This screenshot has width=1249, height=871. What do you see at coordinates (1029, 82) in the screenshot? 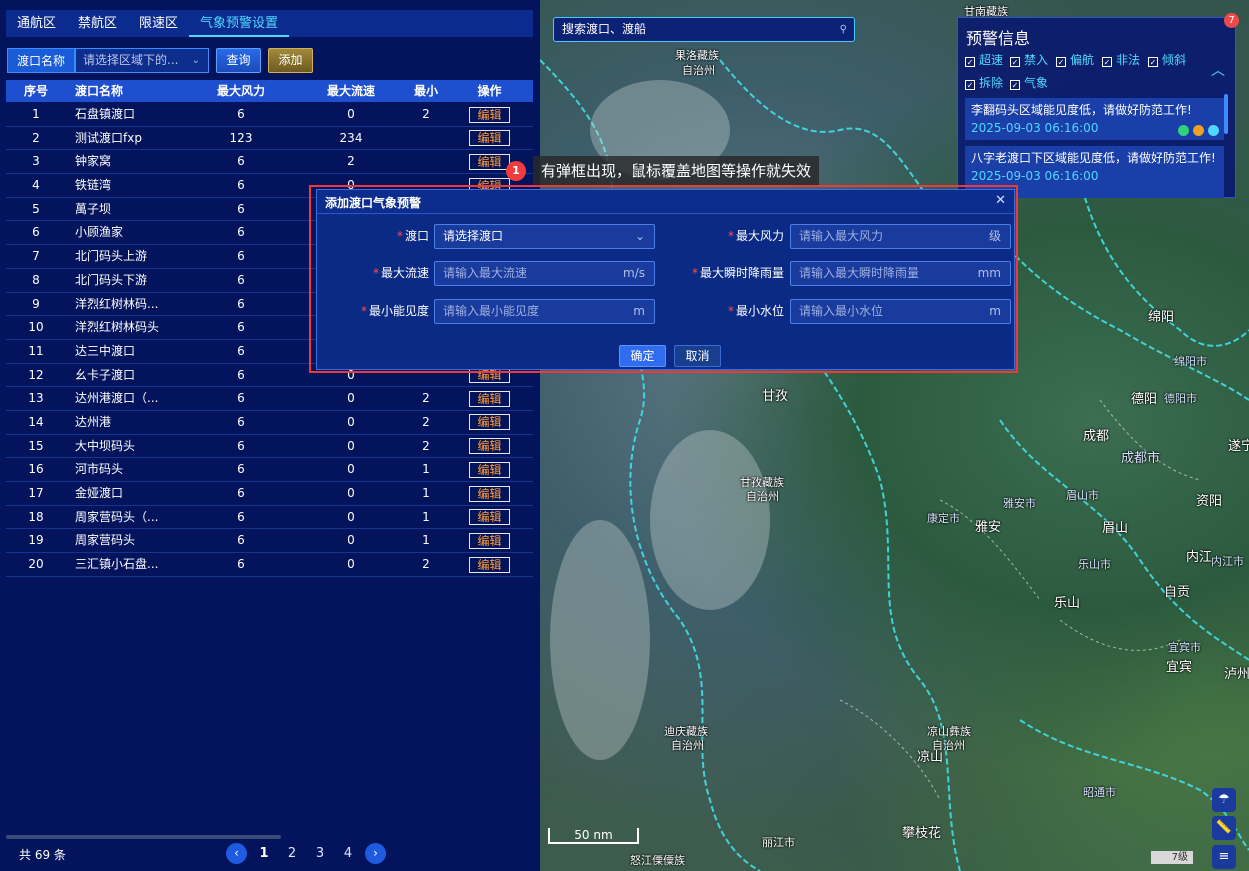
I see `filter-weather-checkbox: ✓ 气象` at bounding box center [1029, 82].